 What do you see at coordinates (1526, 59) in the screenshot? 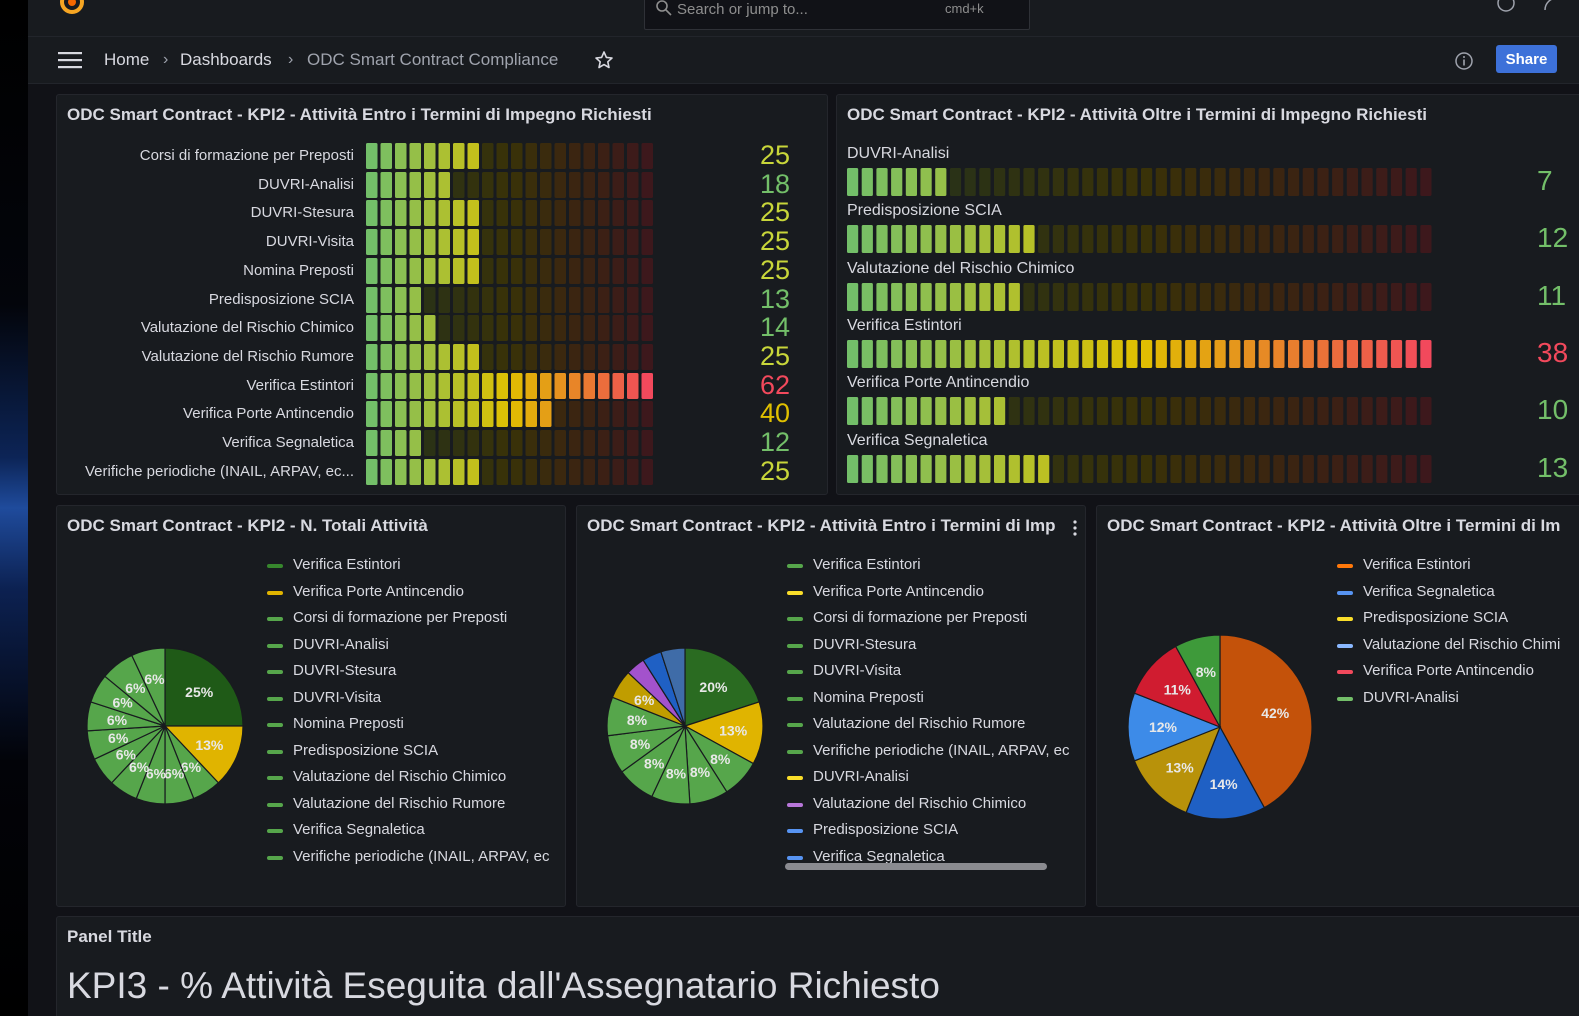
I see `share-button: Share` at bounding box center [1526, 59].